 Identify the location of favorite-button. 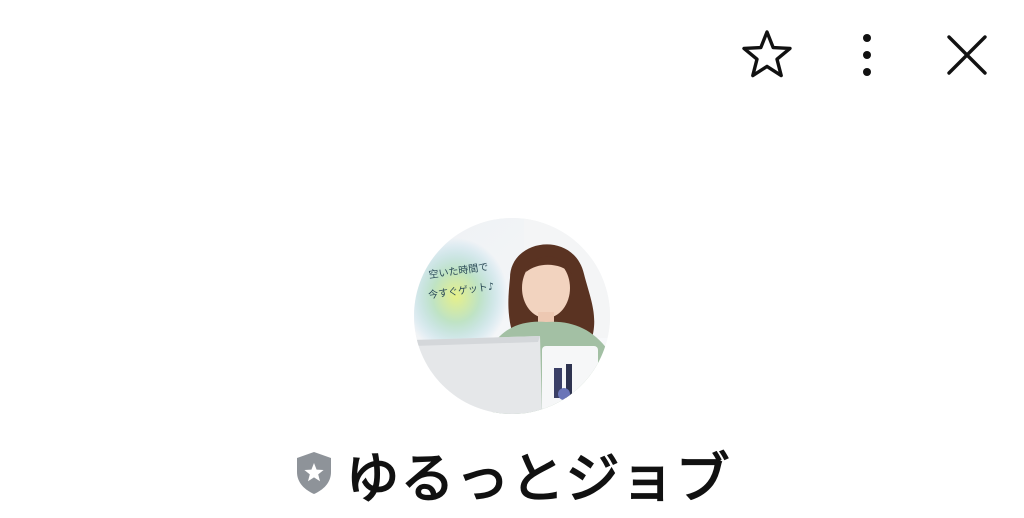
(767, 55).